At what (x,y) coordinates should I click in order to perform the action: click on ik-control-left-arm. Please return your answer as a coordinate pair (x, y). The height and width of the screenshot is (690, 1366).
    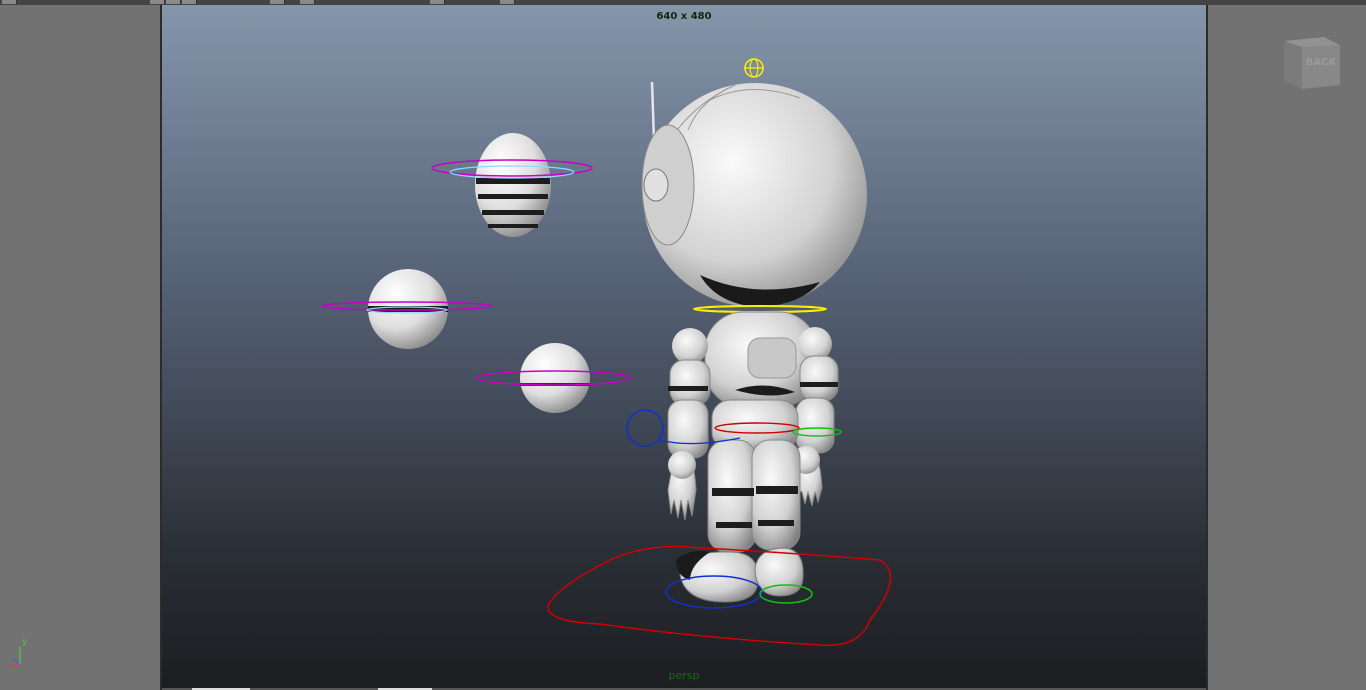
    Looking at the image, I should click on (645, 428).